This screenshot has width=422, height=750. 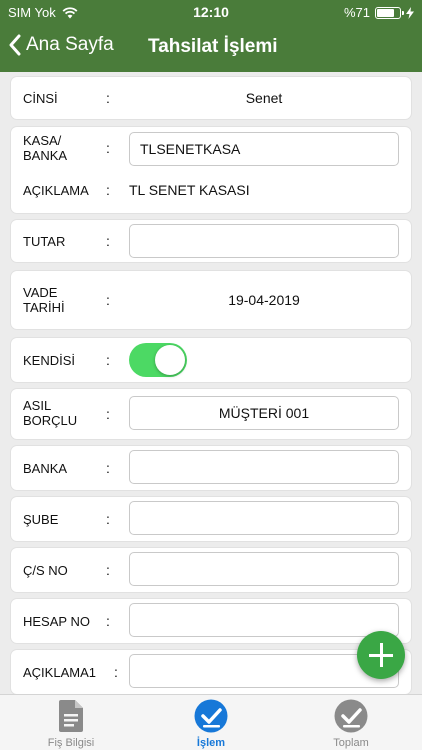 I want to click on vade-tarihi-date-picker: 19-04-2019, so click(x=264, y=300).